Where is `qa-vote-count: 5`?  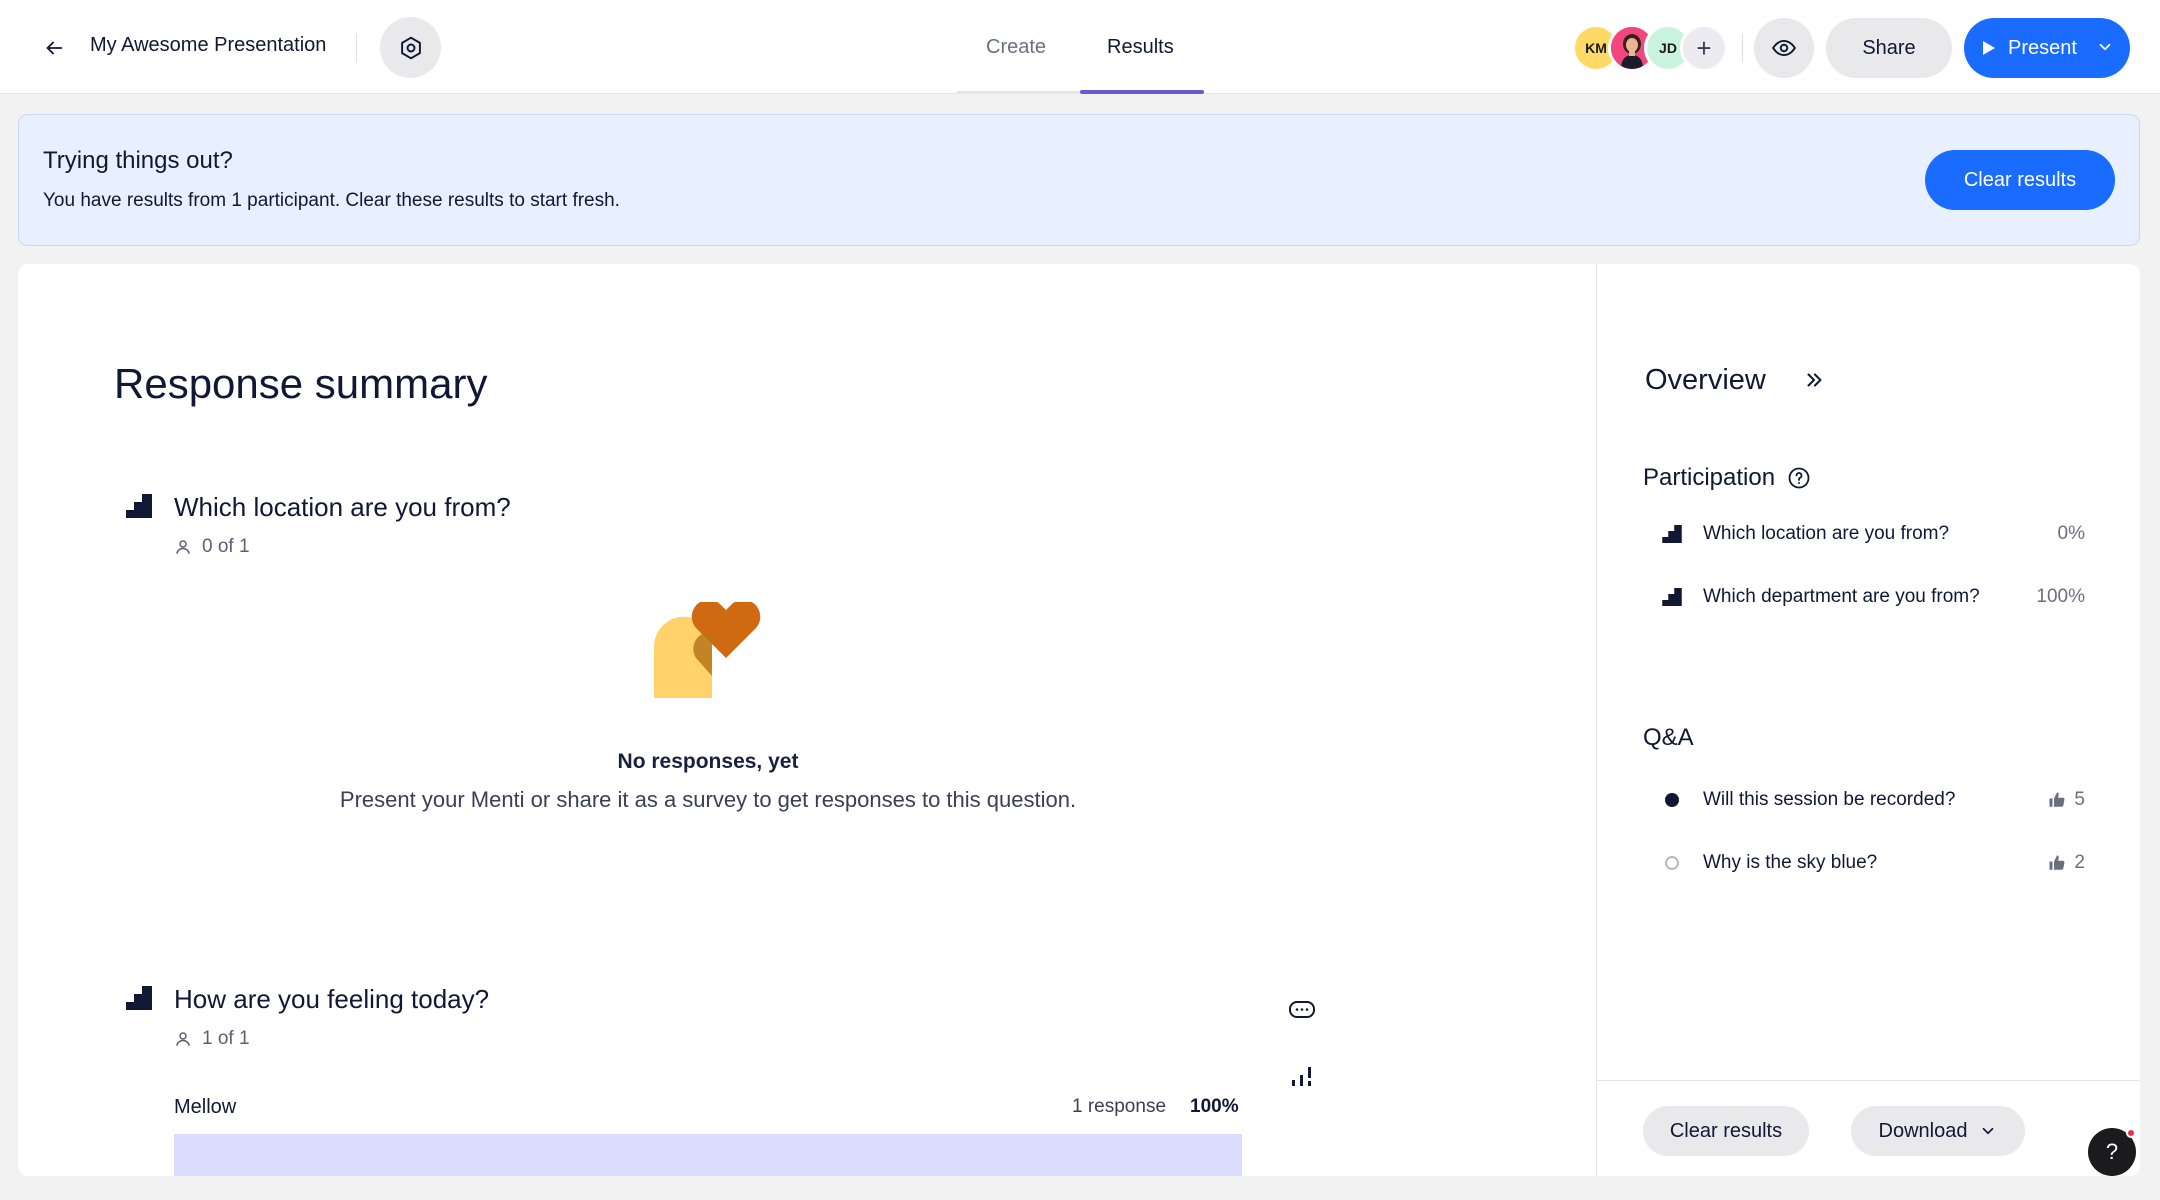 qa-vote-count: 5 is located at coordinates (2079, 799).